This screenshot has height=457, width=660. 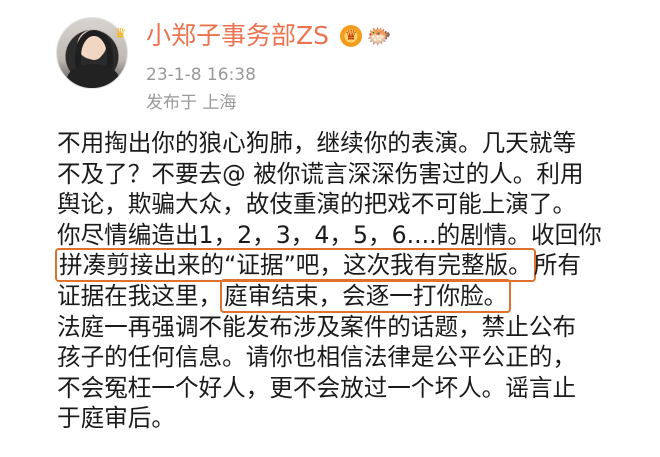 I want to click on text-segment: 证据在我这里，, so click(x=140, y=295).